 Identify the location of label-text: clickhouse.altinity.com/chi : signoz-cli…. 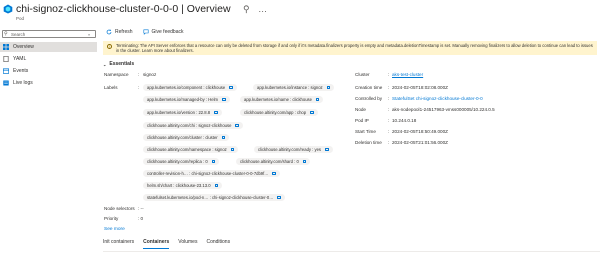
(189, 125).